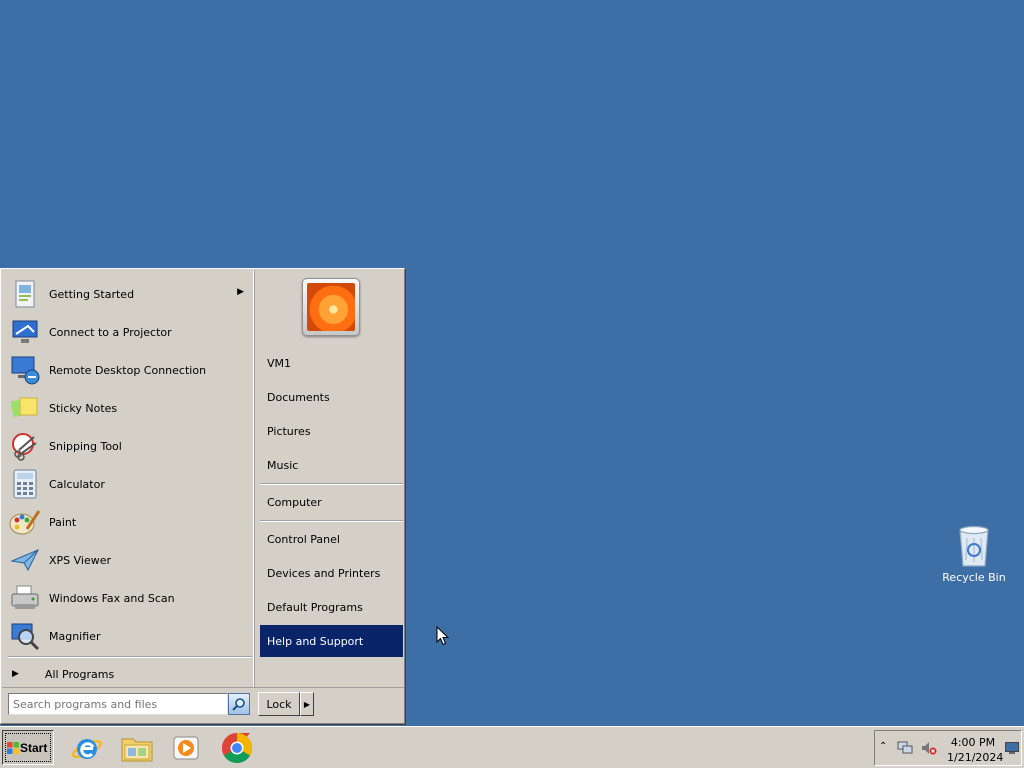 Image resolution: width=1024 pixels, height=768 pixels. Describe the element at coordinates (25, 370) in the screenshot. I see `remote-desktop-icon` at that location.